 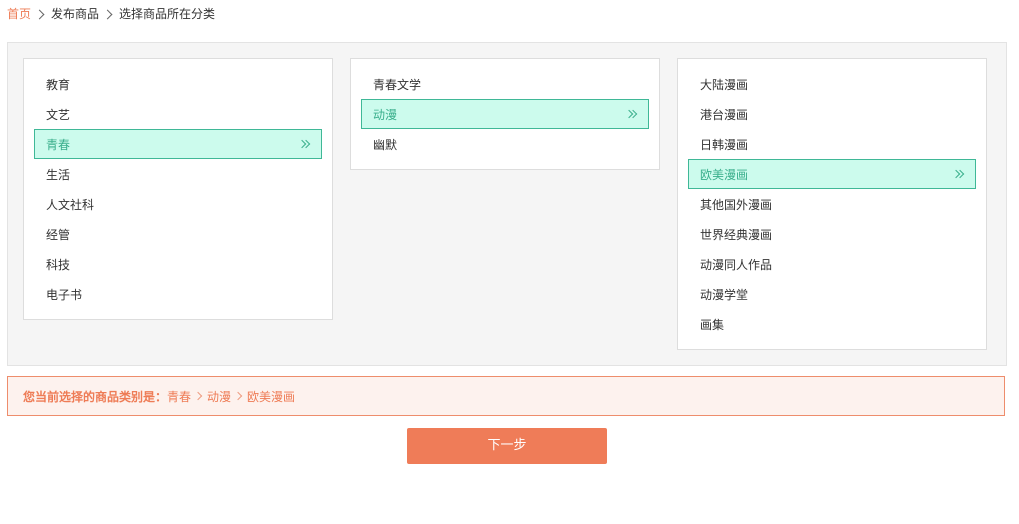 What do you see at coordinates (736, 265) in the screenshot?
I see `category-item-label: 动漫同人作品` at bounding box center [736, 265].